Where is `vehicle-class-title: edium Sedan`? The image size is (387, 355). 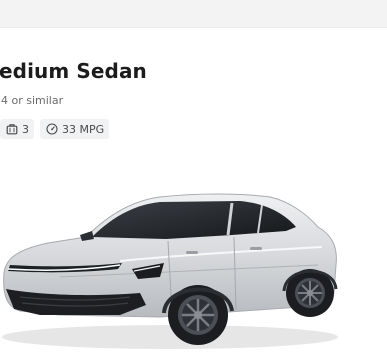 vehicle-class-title: edium Sedan is located at coordinates (73, 71).